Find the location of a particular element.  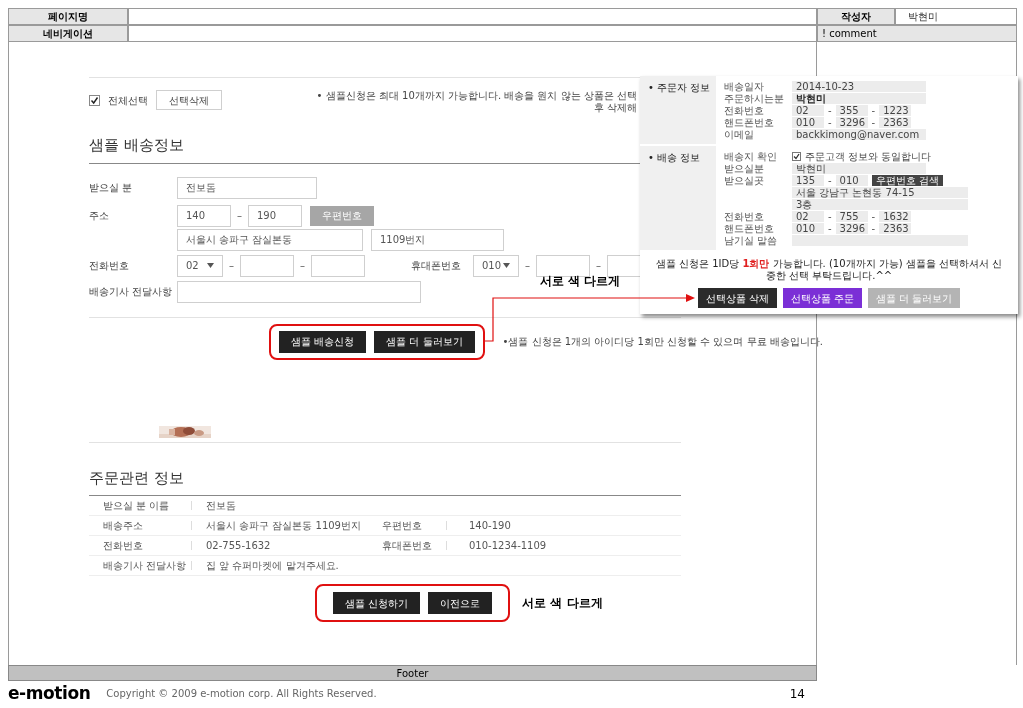

form-label: 배송기사 전달사항 is located at coordinates (131, 292).